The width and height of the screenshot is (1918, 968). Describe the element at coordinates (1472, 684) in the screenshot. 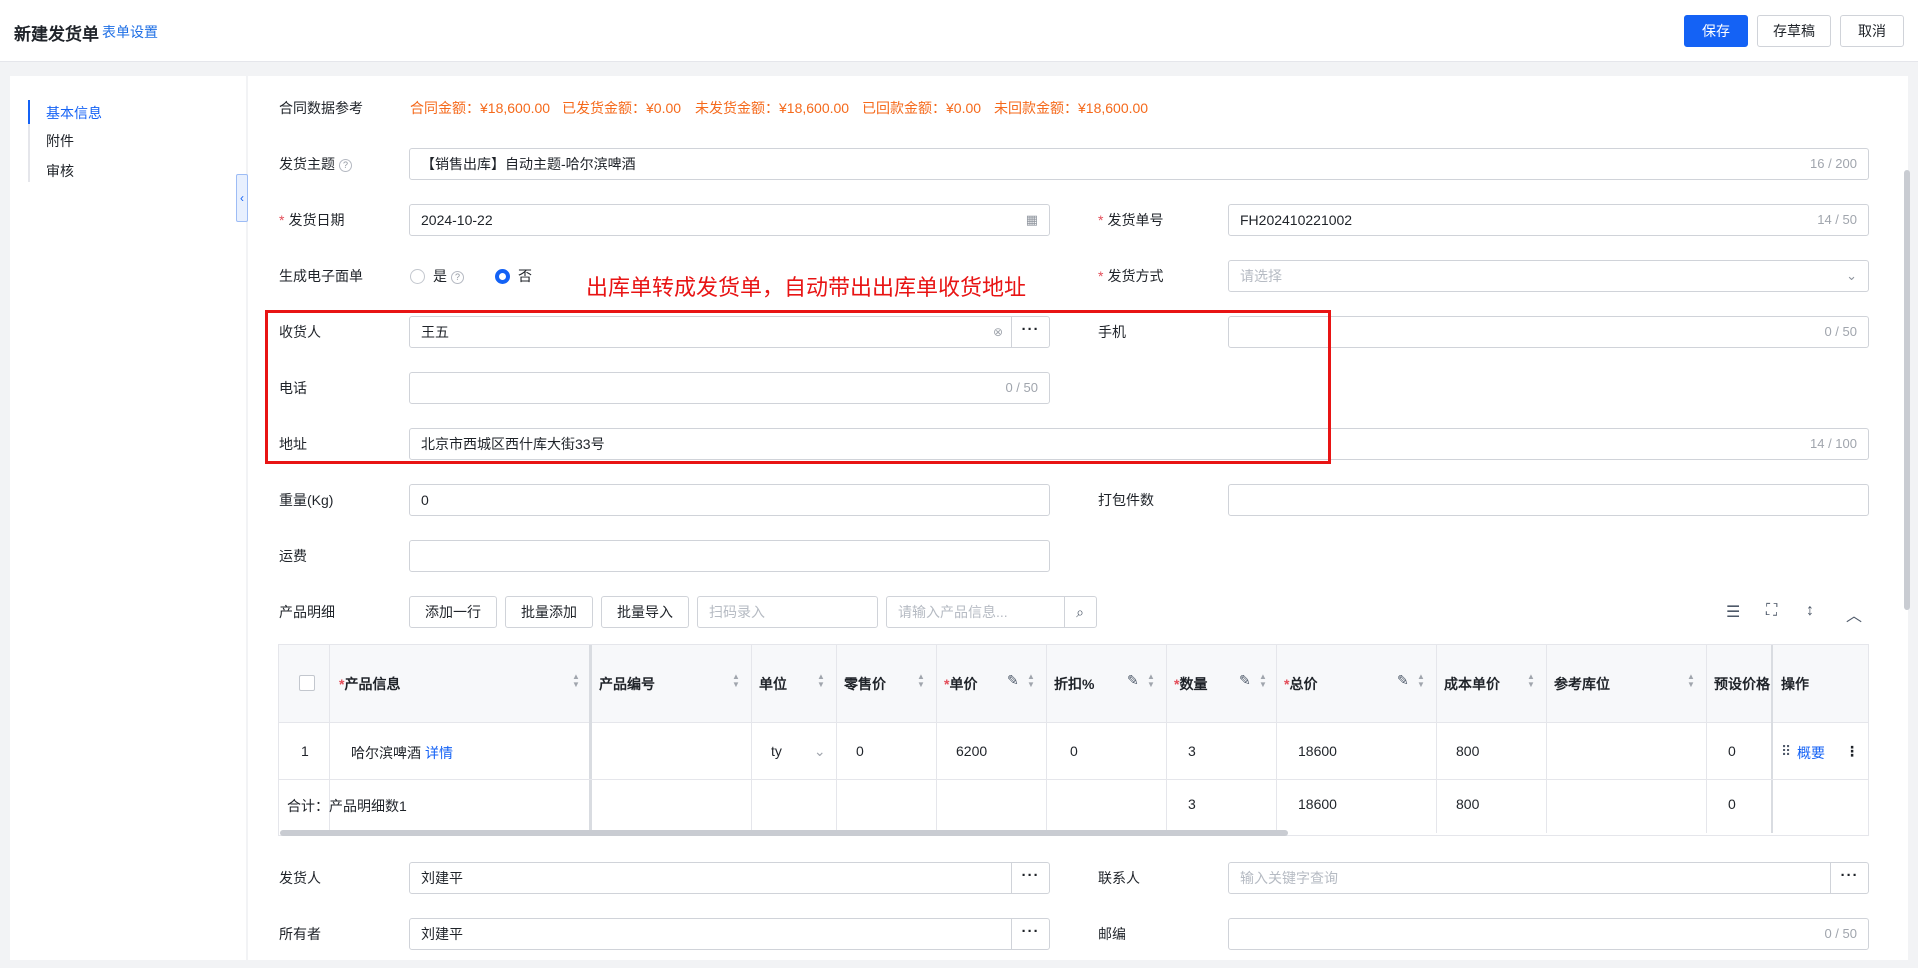

I see `col-cost-price: 成本单价` at that location.